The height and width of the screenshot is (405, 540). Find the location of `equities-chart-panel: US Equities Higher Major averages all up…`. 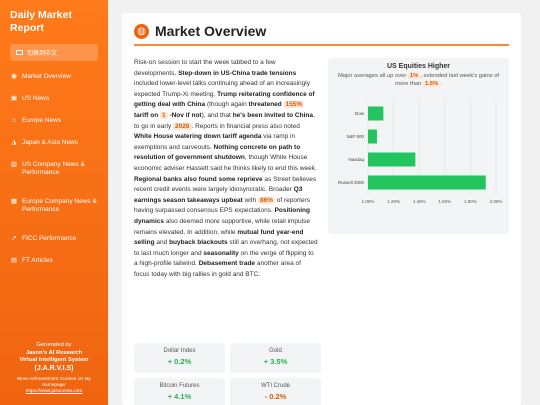

equities-chart-panel: US Equities Higher Major averages all up… is located at coordinates (418, 146).